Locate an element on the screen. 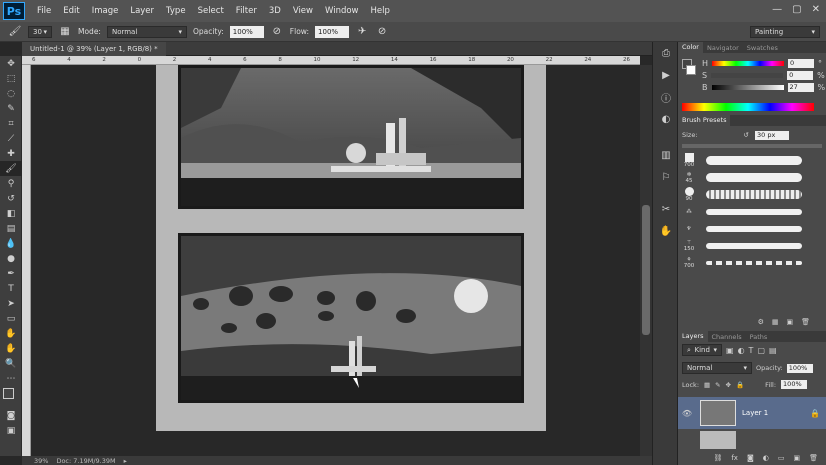 The height and width of the screenshot is (465, 826). more-tools-icon: ⋯ is located at coordinates (11, 378).